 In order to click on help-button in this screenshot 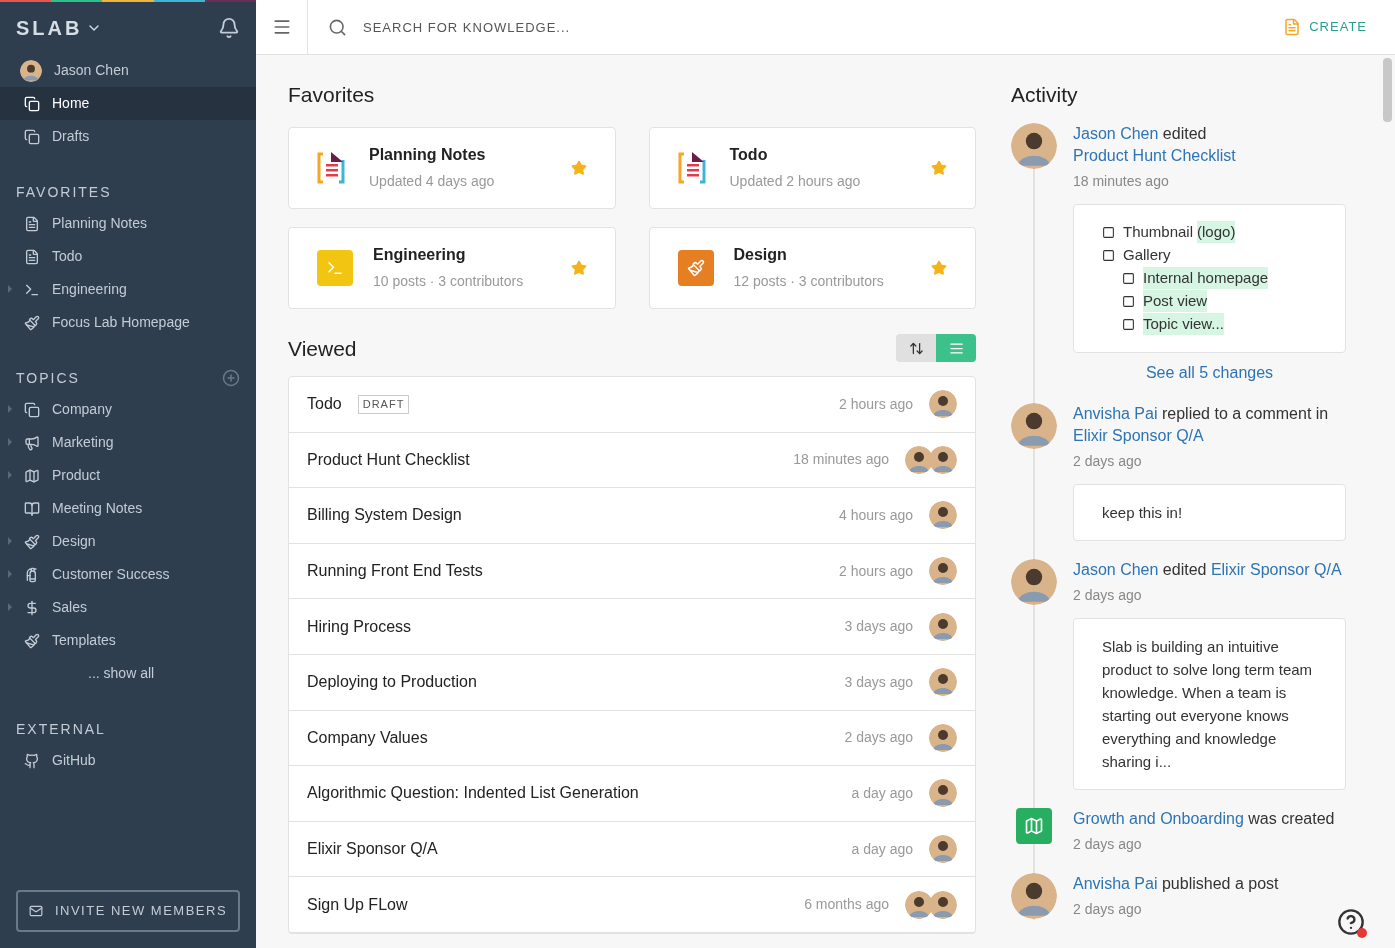, I will do `click(1351, 922)`.